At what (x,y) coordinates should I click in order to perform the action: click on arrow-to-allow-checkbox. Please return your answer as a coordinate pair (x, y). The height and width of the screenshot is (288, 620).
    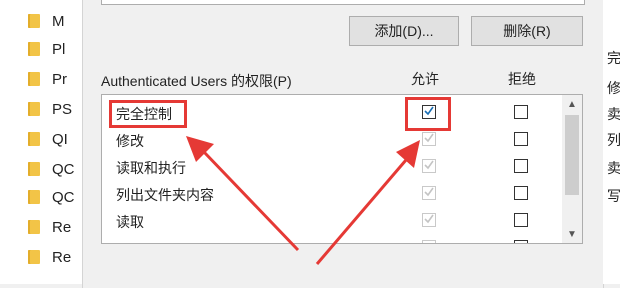
    Looking at the image, I should click on (367, 202).